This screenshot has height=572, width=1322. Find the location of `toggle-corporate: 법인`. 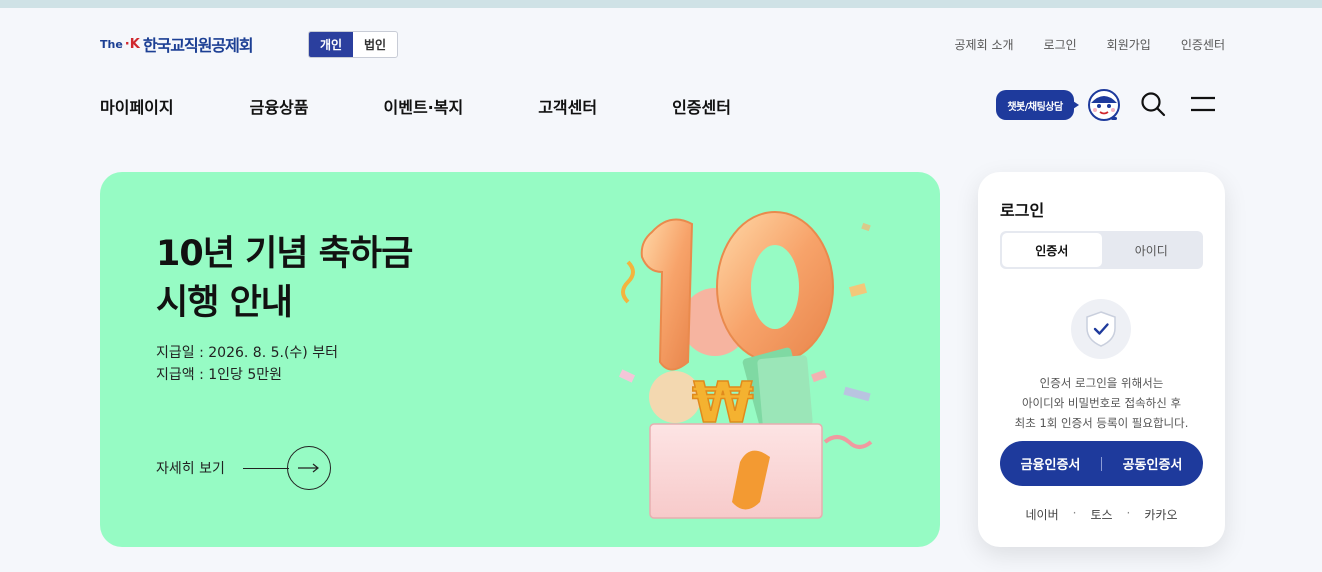

toggle-corporate: 법인 is located at coordinates (375, 44).